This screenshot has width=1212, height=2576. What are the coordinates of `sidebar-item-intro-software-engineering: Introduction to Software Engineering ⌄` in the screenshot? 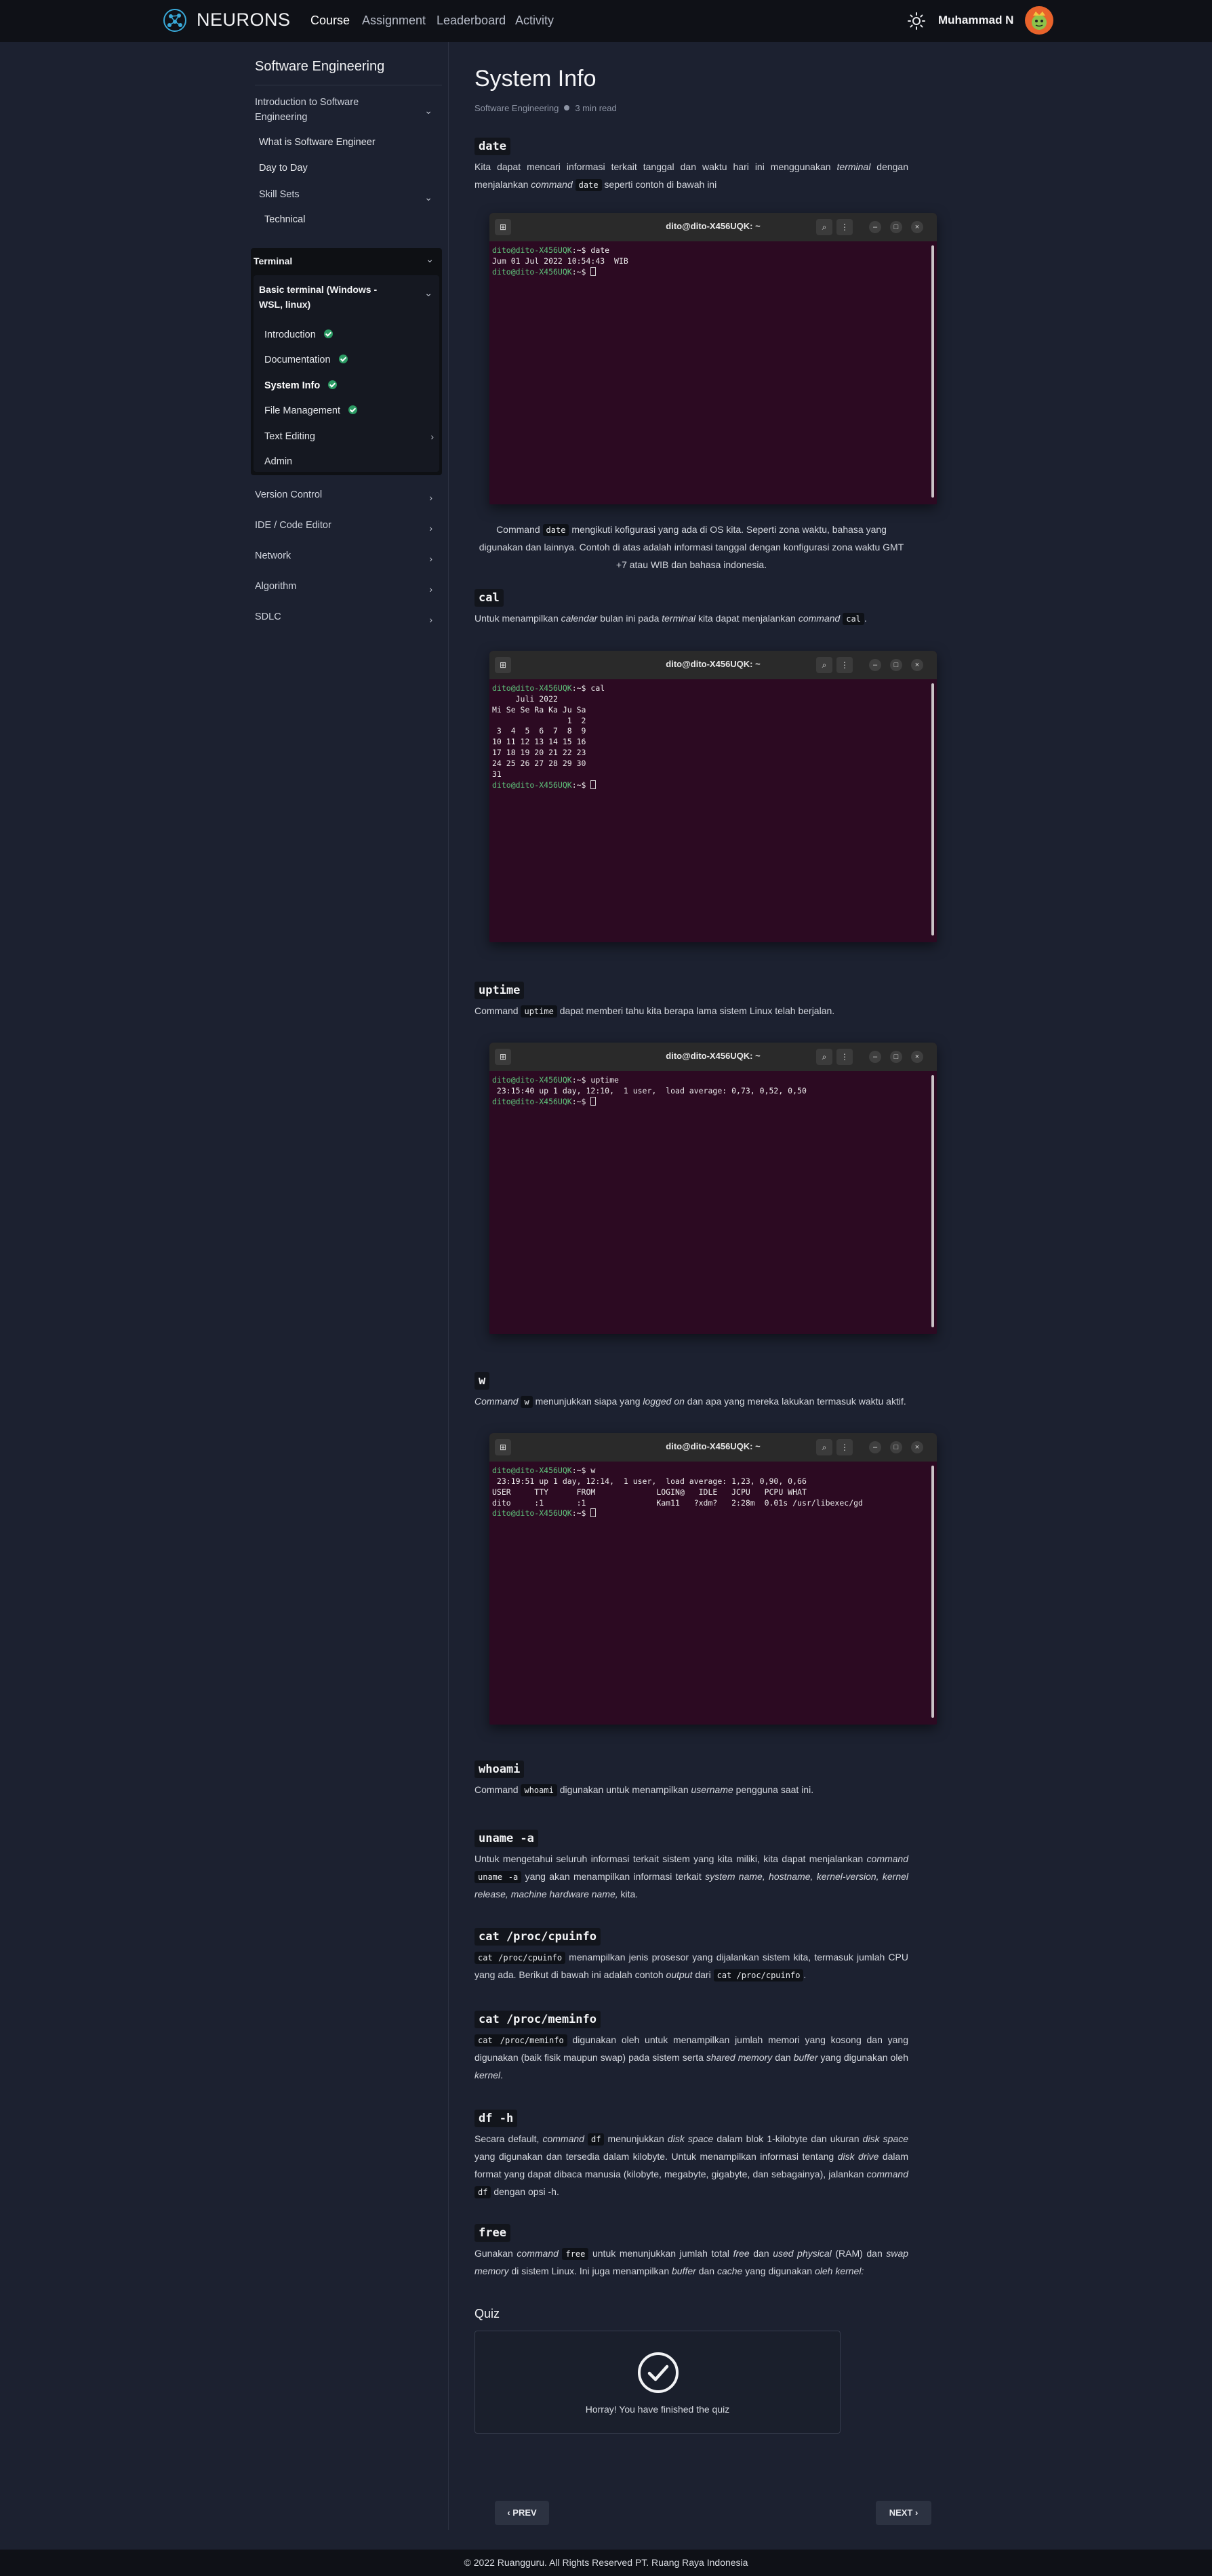 It's located at (346, 110).